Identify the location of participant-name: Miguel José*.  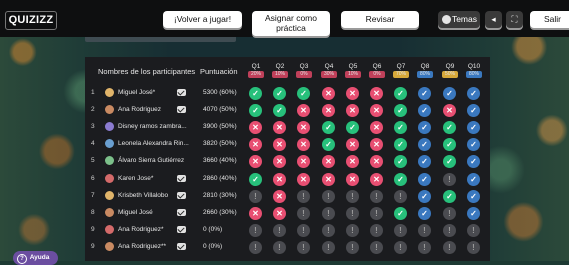
(136, 92).